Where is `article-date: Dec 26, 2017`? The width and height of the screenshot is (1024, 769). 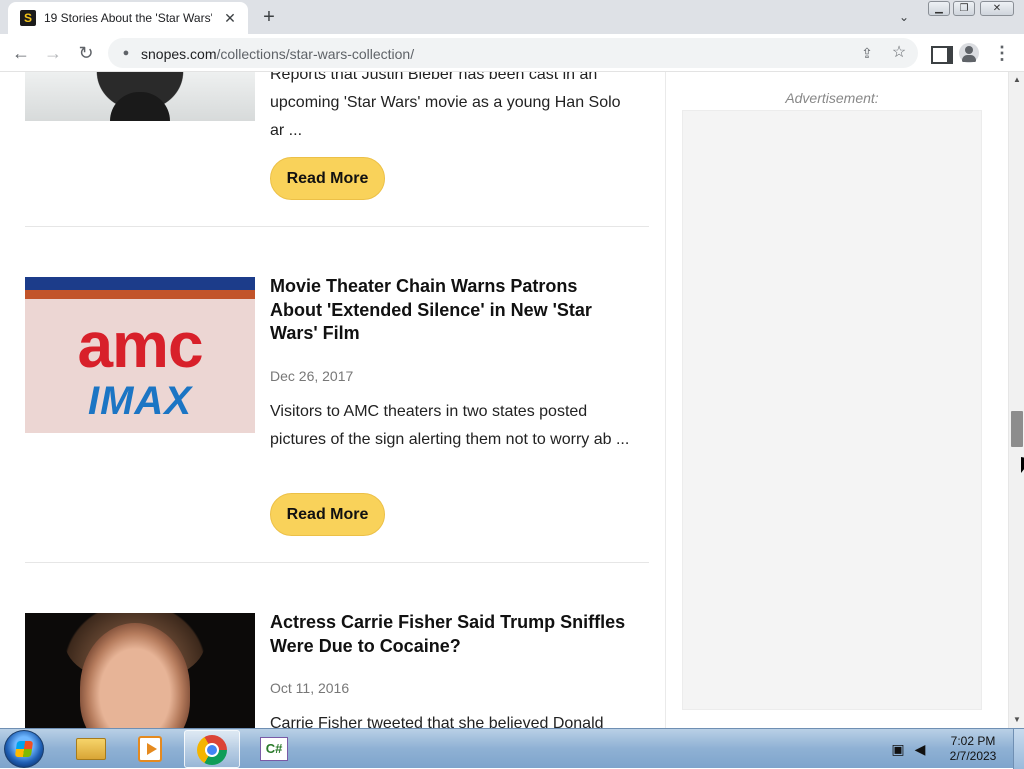
article-date: Dec 26, 2017 is located at coordinates (312, 375).